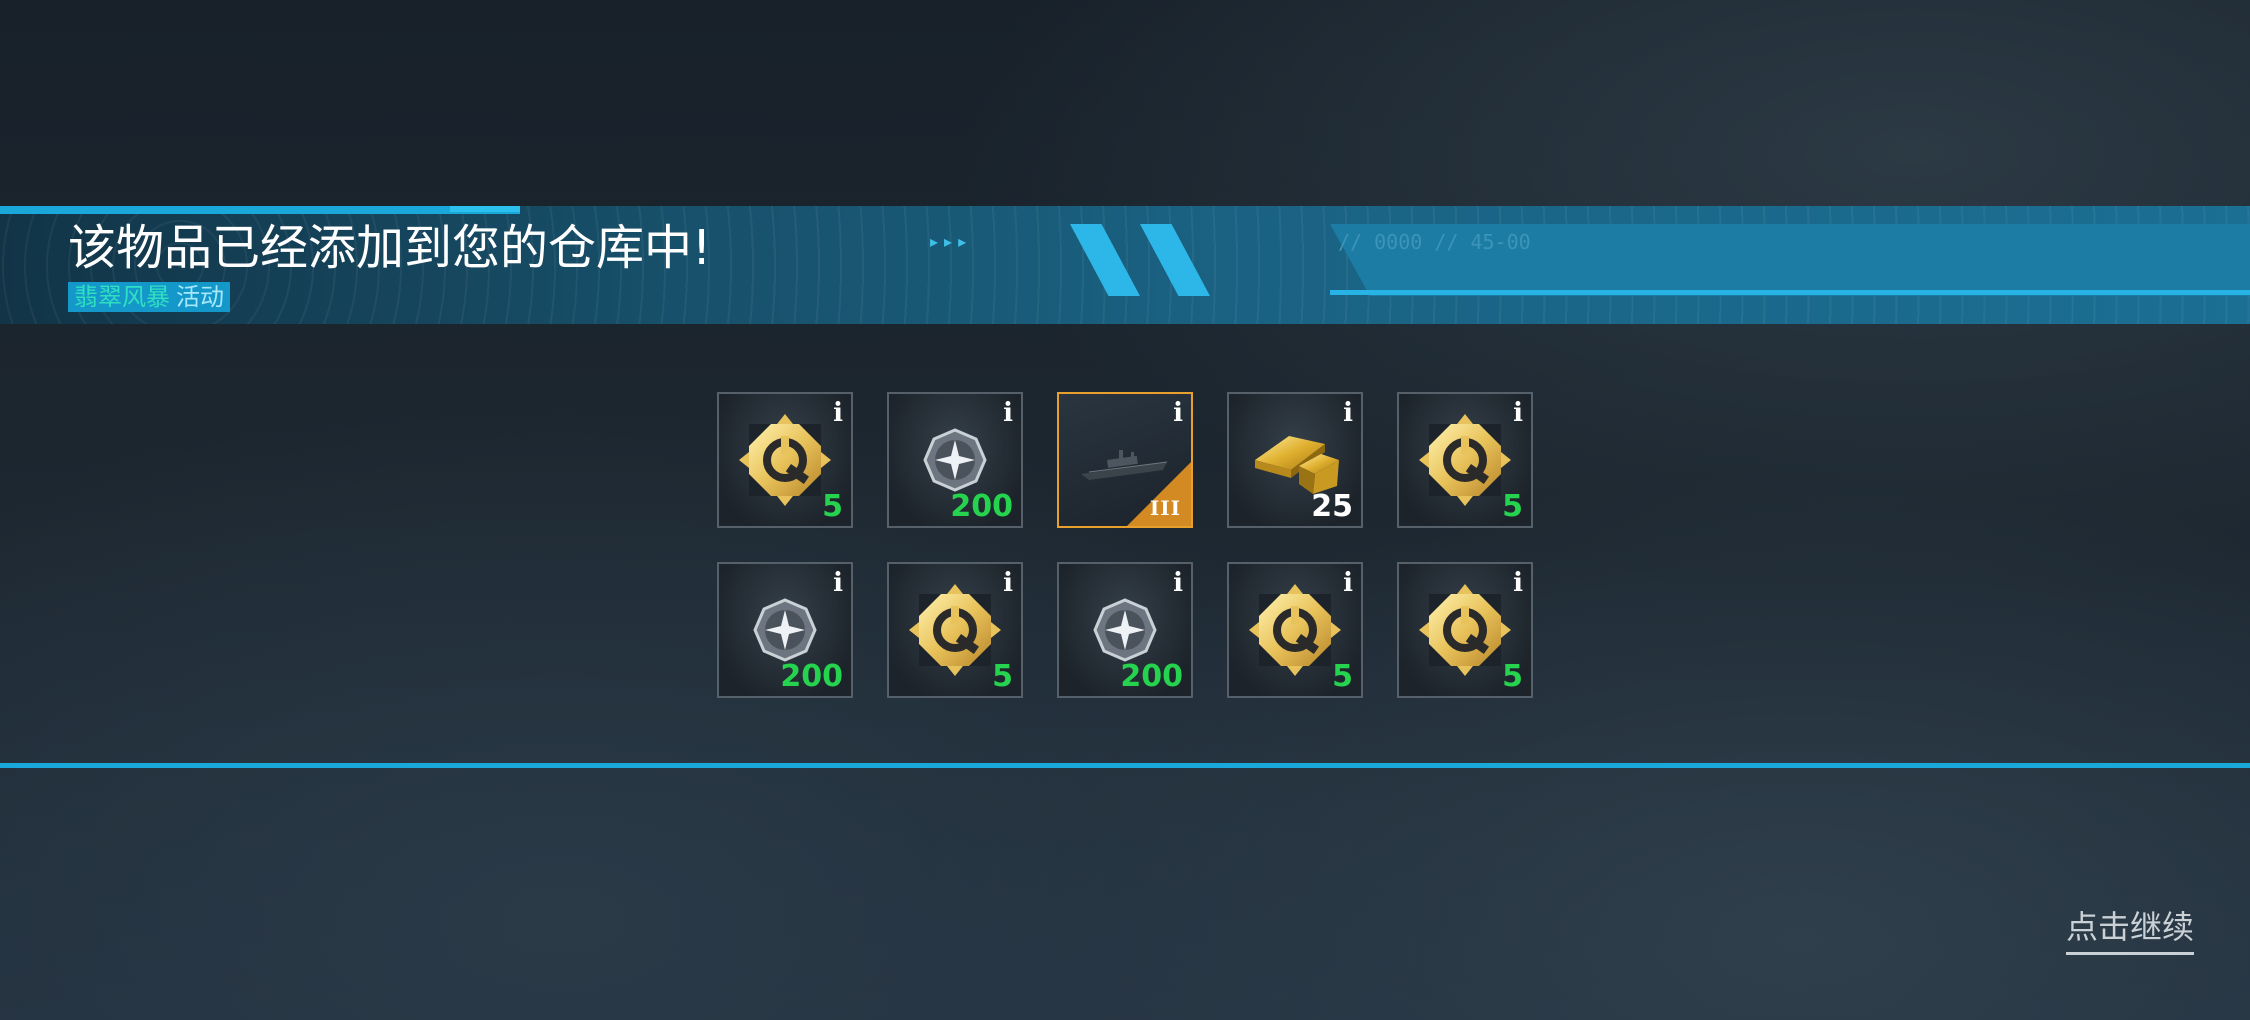 This screenshot has height=1020, width=2250. Describe the element at coordinates (1125, 460) in the screenshot. I see `reward-item: i III` at that location.